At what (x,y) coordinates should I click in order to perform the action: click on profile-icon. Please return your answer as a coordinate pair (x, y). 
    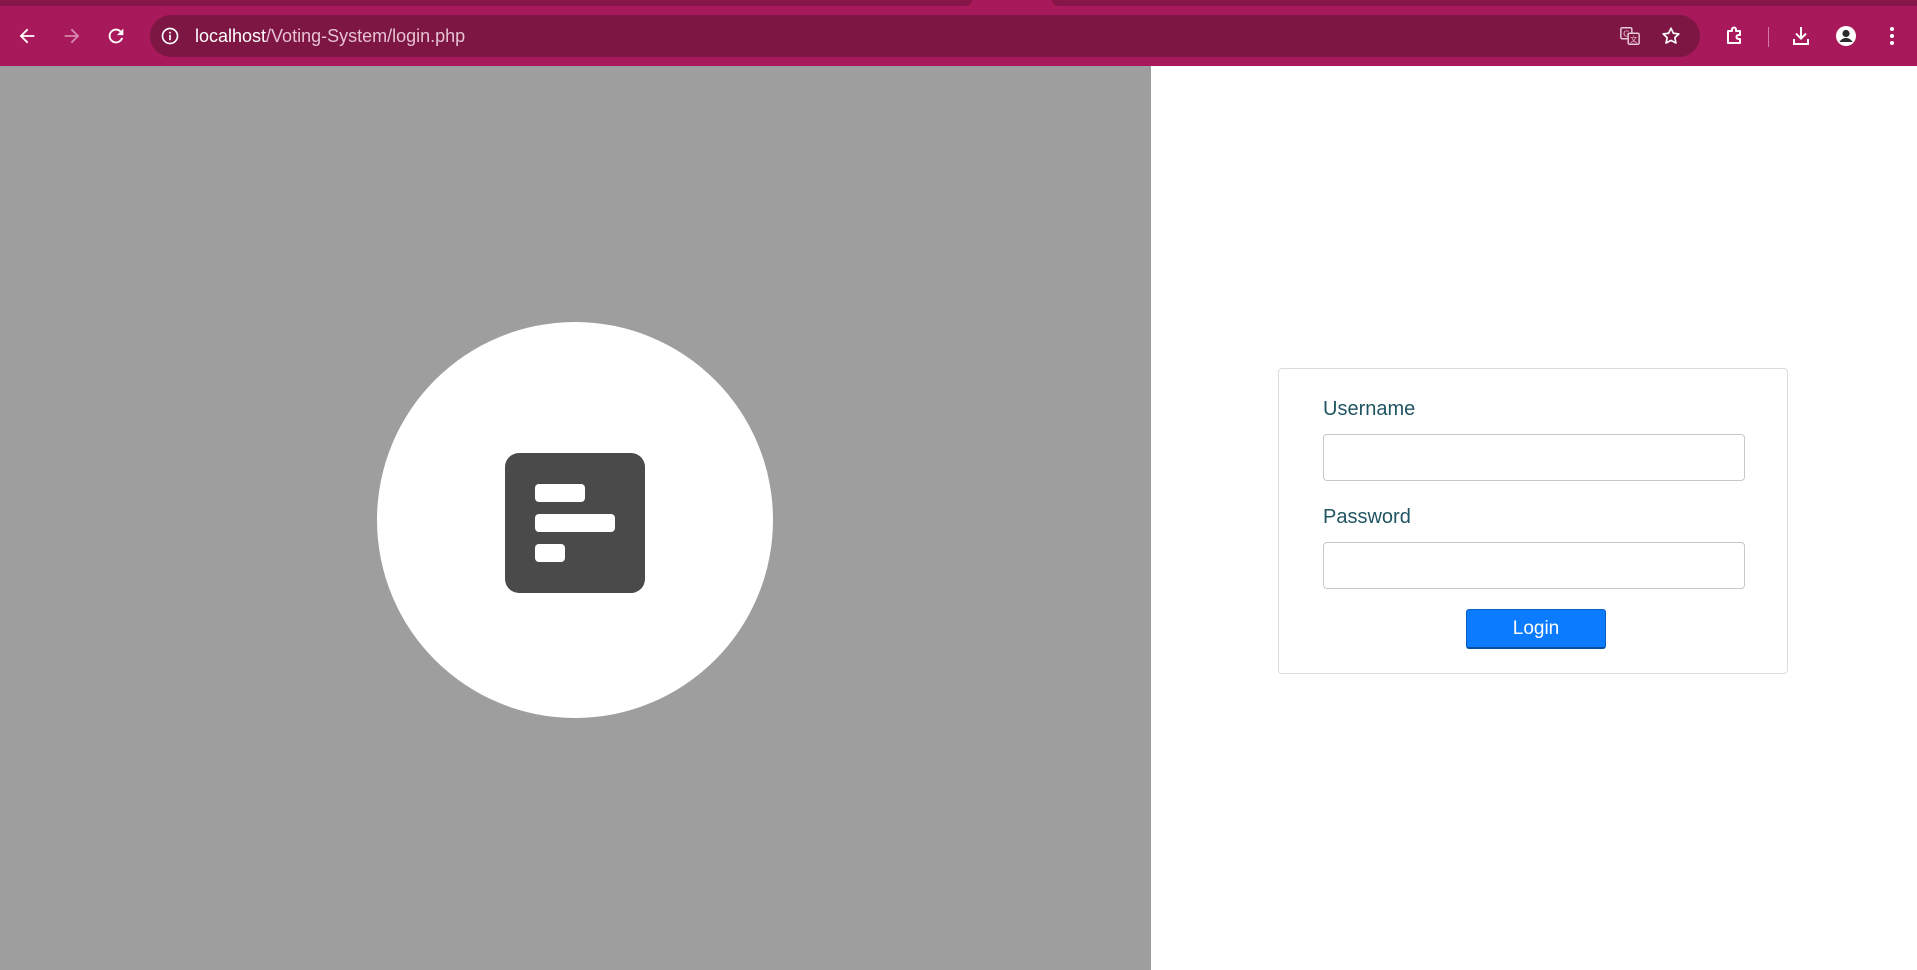
    Looking at the image, I should click on (1846, 36).